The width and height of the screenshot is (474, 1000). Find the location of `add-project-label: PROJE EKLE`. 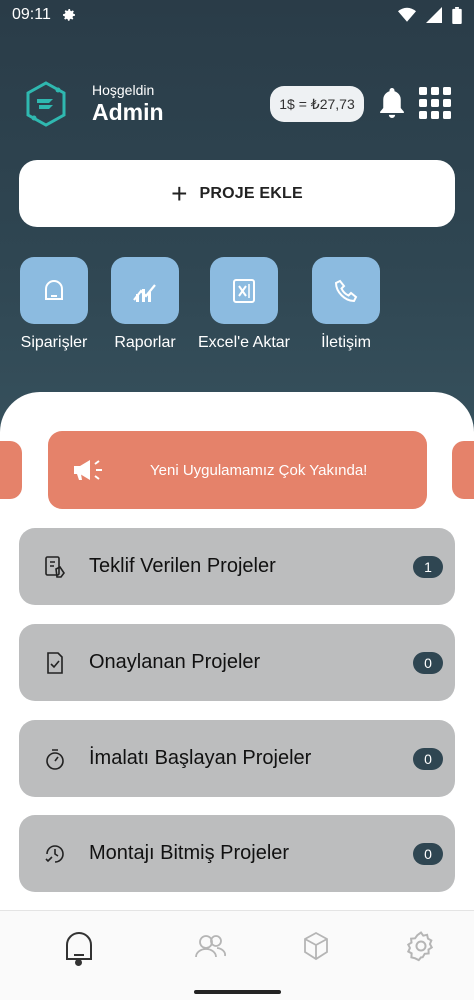

add-project-label: PROJE EKLE is located at coordinates (251, 193).